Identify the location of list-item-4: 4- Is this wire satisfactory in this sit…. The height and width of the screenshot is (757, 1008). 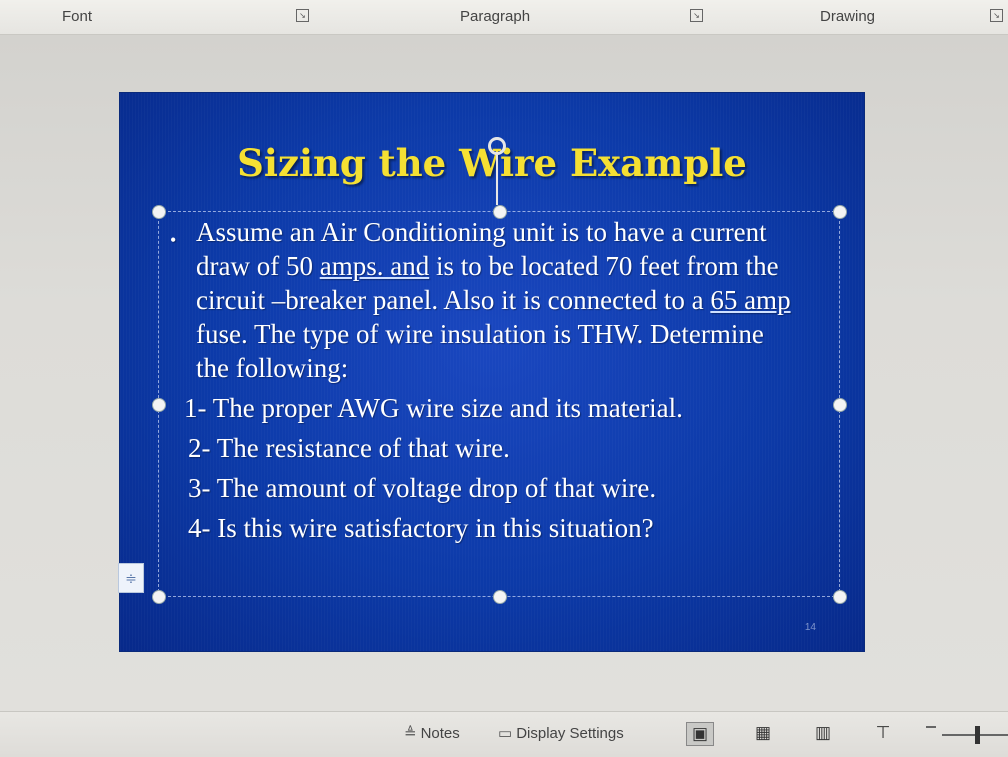
(421, 528).